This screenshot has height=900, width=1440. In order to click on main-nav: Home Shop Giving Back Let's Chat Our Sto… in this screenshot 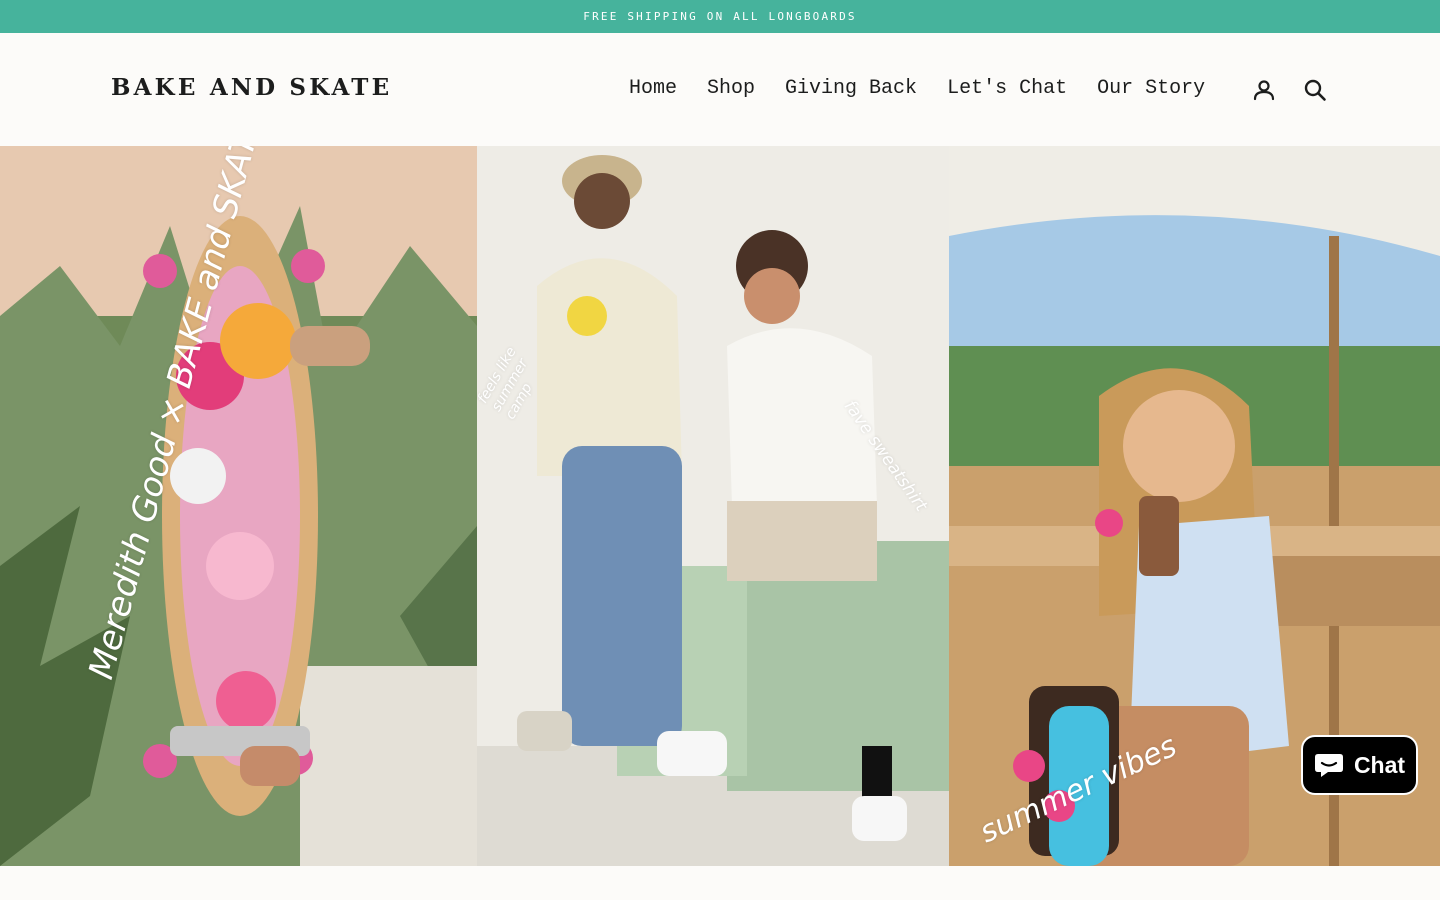, I will do `click(917, 89)`.